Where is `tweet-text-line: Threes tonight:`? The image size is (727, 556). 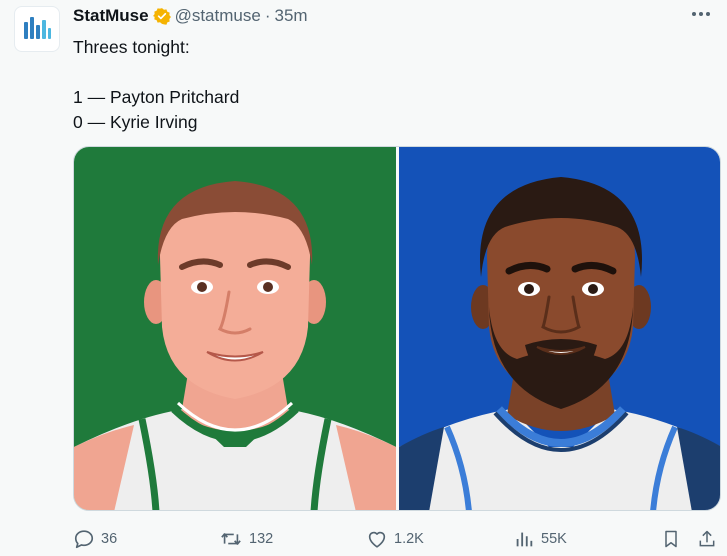
tweet-text-line: Threes tonight: is located at coordinates (131, 47).